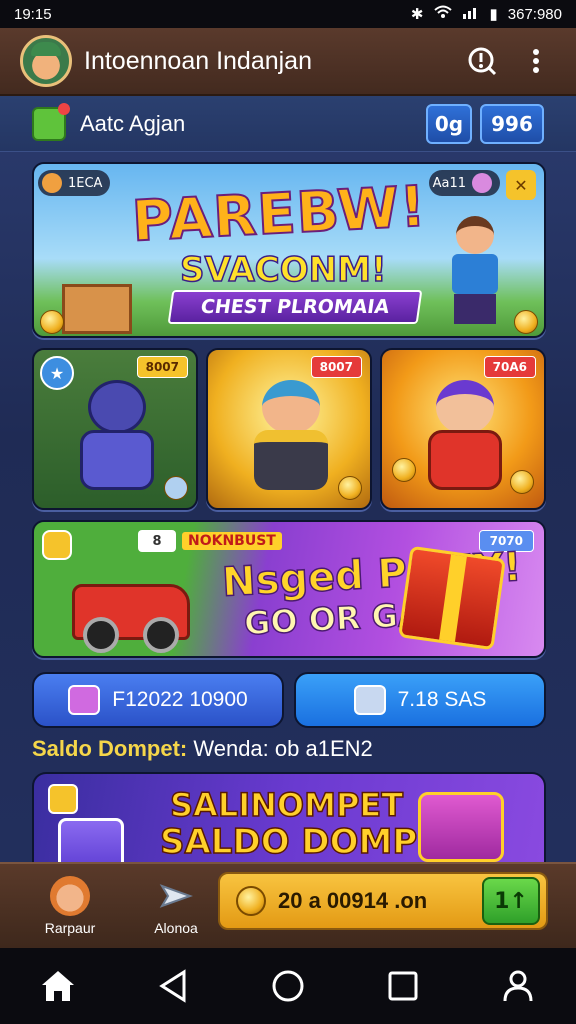 This screenshot has width=576, height=1024. I want to click on battery-icon: ▮, so click(493, 14).